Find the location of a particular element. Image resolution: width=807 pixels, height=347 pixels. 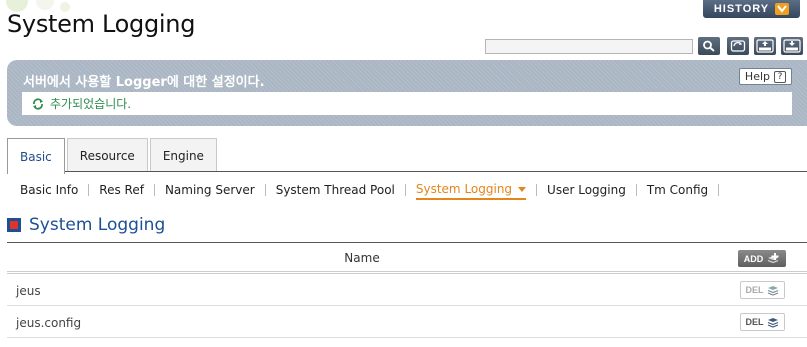

xml-export-icon is located at coordinates (765, 46).